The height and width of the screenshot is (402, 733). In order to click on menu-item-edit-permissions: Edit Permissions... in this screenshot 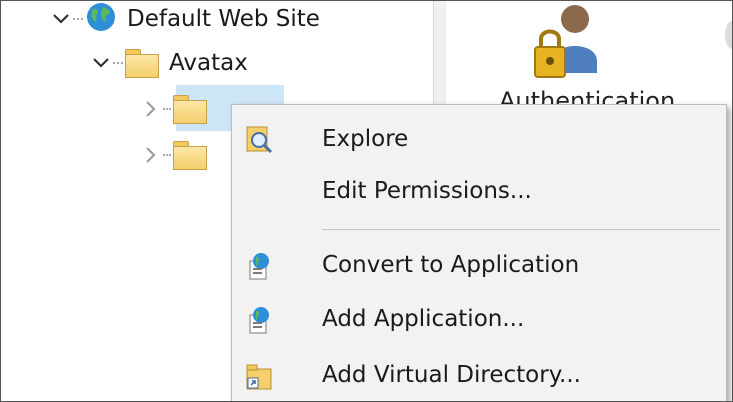, I will do `click(479, 191)`.